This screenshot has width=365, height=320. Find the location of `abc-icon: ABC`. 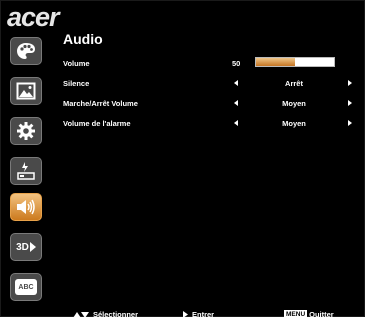

abc-icon: ABC is located at coordinates (26, 287).